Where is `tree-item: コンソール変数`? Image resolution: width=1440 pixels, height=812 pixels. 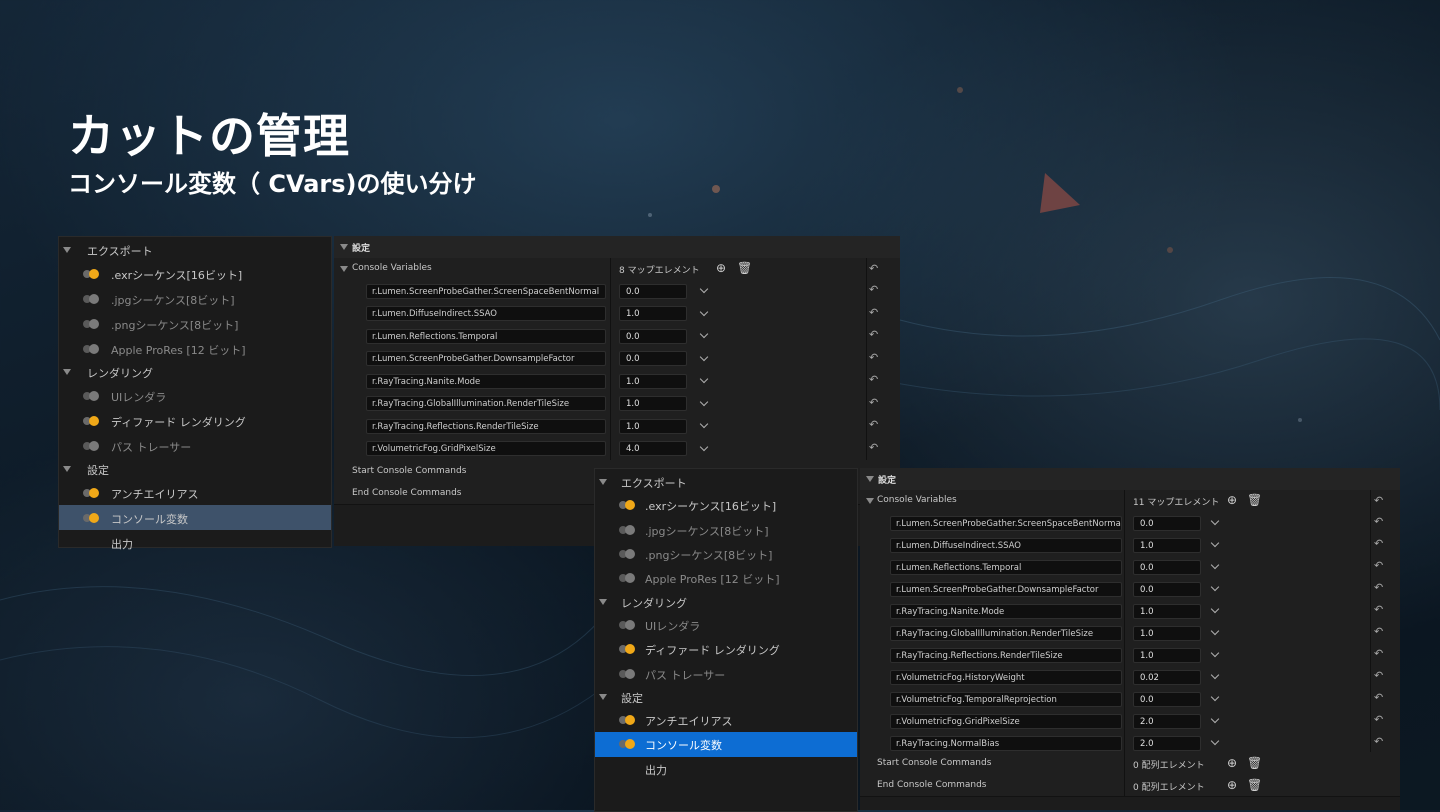 tree-item: コンソール変数 is located at coordinates (726, 744).